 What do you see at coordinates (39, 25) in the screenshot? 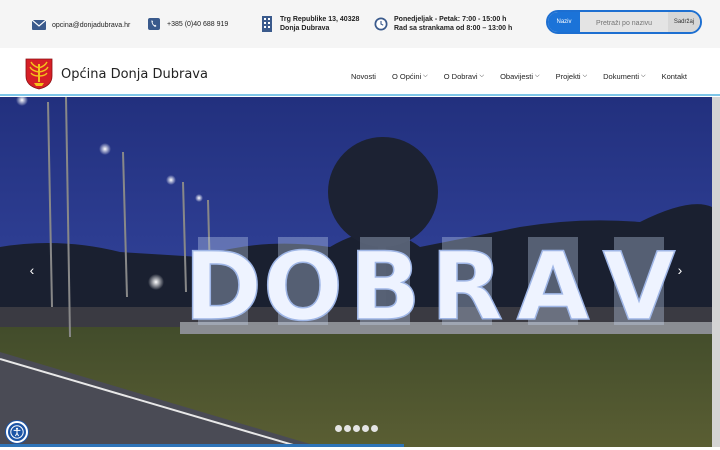
I see `envelope-icon` at bounding box center [39, 25].